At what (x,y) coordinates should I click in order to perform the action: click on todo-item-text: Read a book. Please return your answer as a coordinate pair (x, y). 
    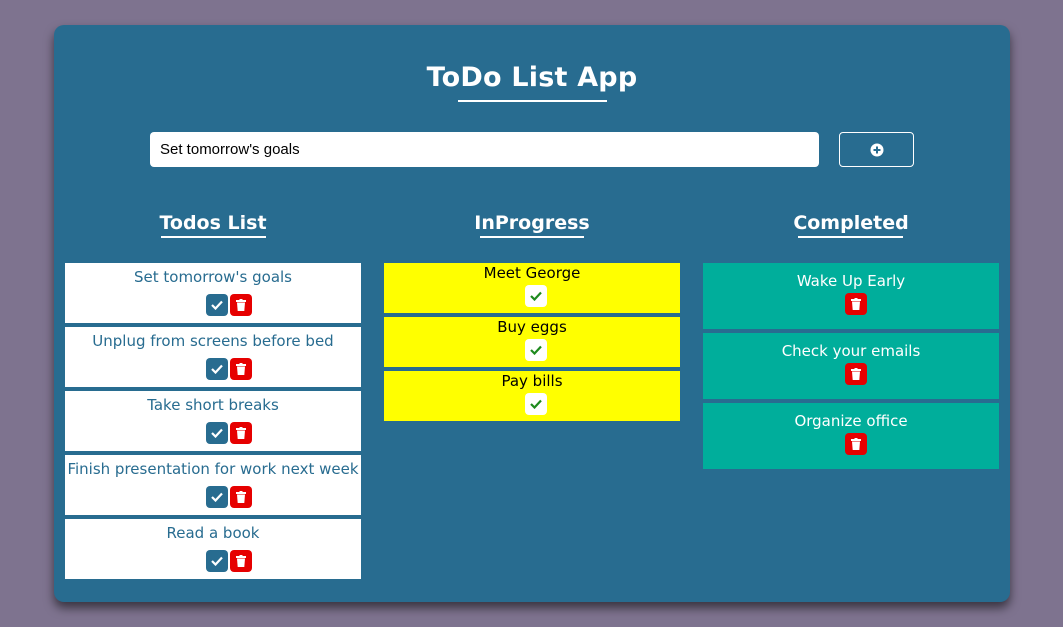
    Looking at the image, I should click on (213, 533).